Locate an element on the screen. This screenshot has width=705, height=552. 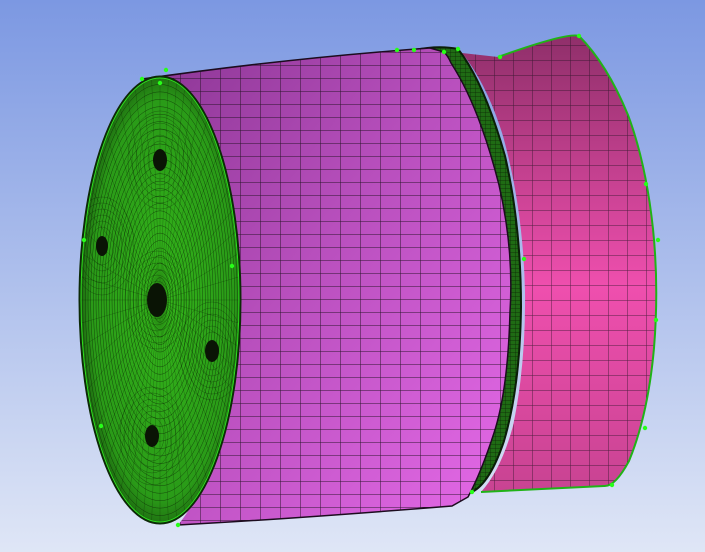
hole-bottom is located at coordinates (152, 436).